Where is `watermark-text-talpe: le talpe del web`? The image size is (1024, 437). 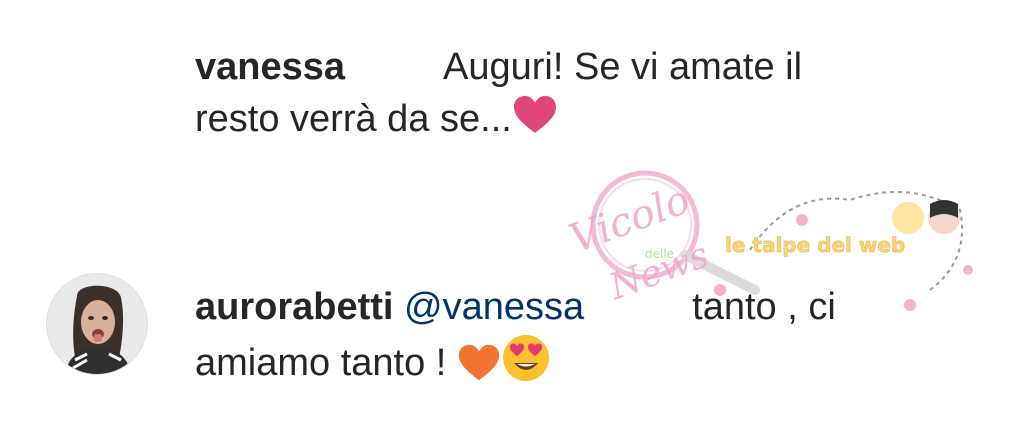
watermark-text-talpe: le talpe del web is located at coordinates (815, 245).